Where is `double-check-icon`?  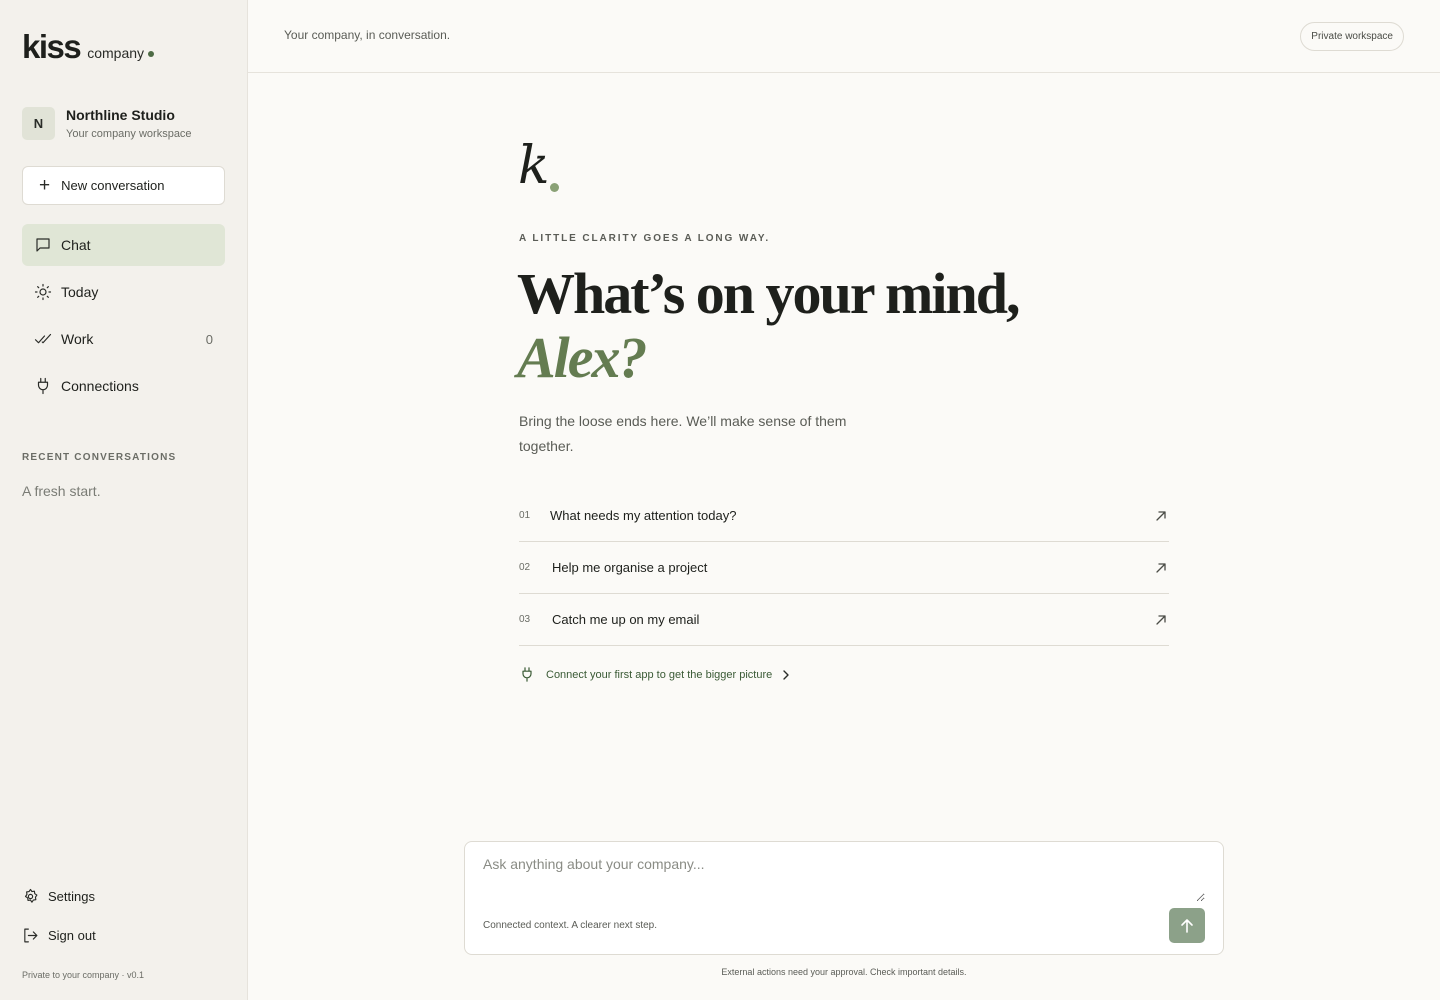 double-check-icon is located at coordinates (43, 338).